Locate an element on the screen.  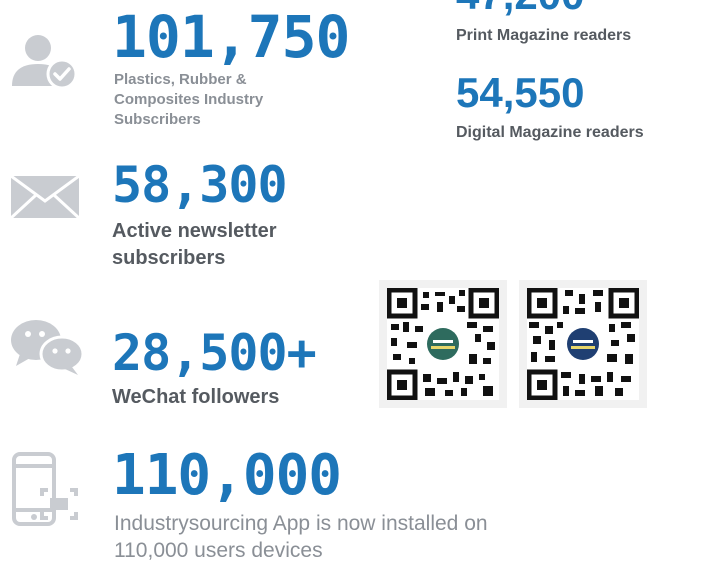
digital-readers-label: Digital Magazine readers is located at coordinates (550, 132).